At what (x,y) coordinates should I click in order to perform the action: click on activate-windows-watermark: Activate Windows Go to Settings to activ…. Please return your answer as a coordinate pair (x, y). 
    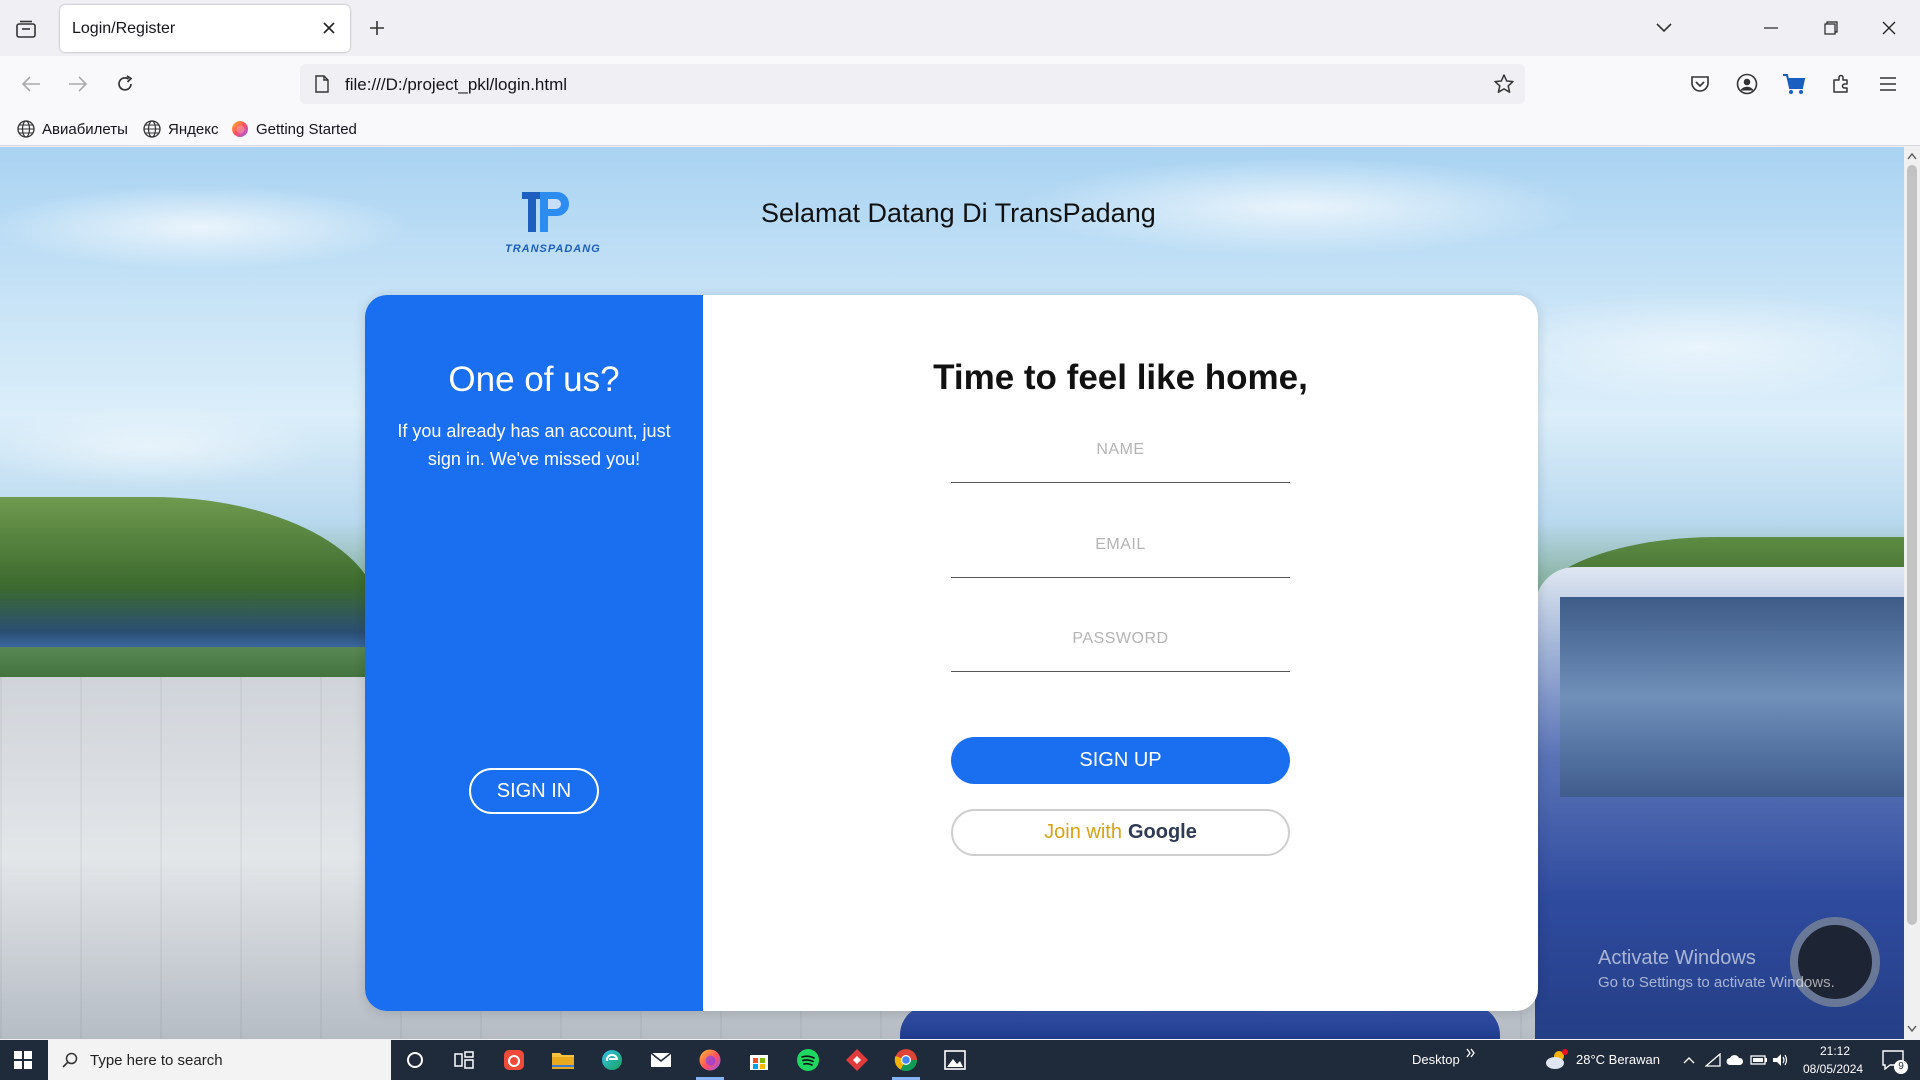
    Looking at the image, I should click on (1716, 969).